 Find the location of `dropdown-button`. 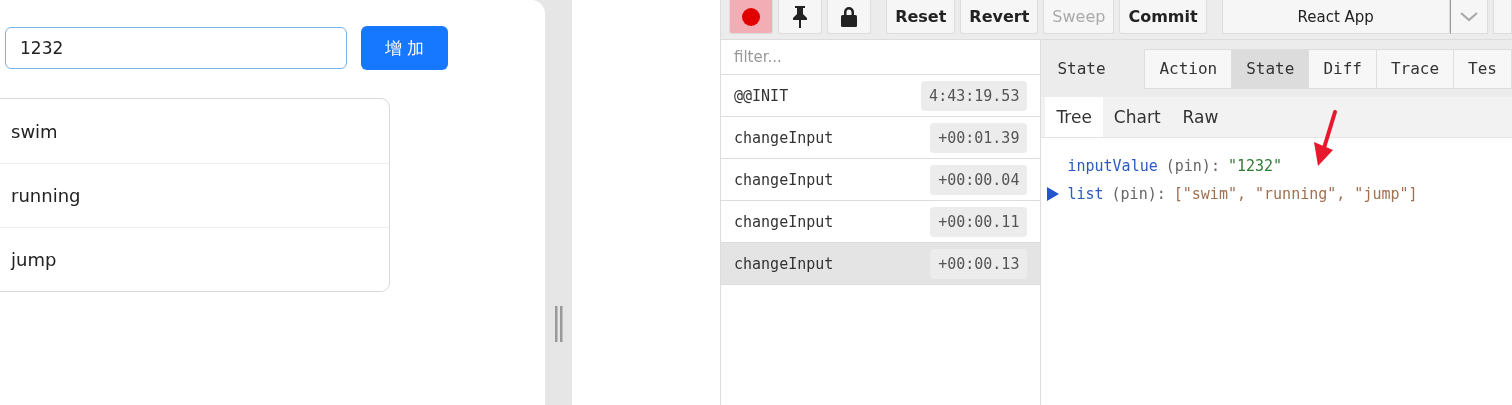

dropdown-button is located at coordinates (1469, 17).